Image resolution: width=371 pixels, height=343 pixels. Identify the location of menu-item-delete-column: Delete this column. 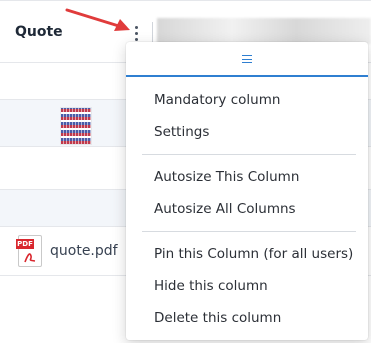
(217, 318).